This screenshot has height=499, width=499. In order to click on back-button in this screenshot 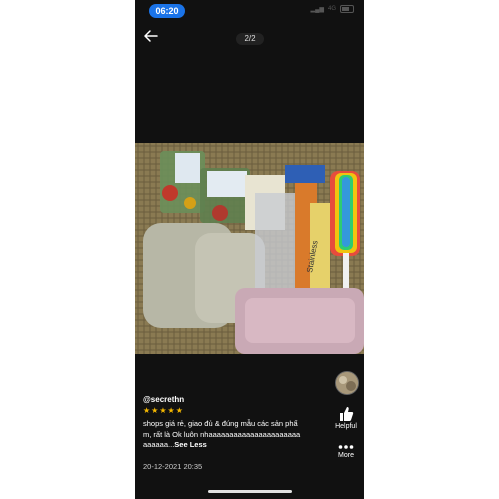, I will do `click(151, 36)`.